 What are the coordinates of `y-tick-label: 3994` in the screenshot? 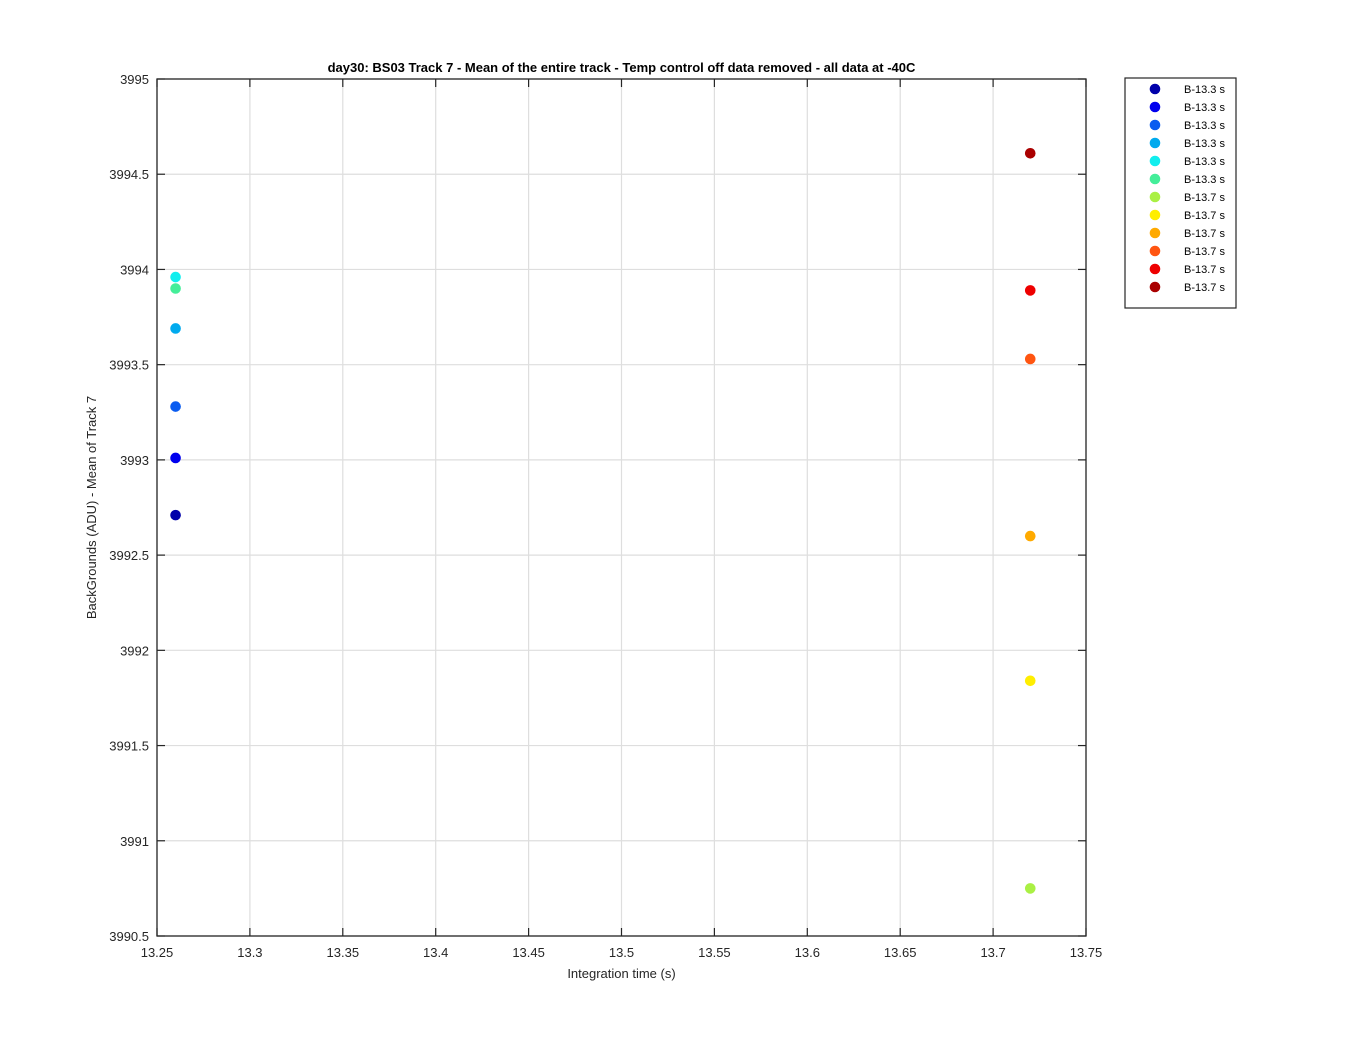 It's located at (134, 269).